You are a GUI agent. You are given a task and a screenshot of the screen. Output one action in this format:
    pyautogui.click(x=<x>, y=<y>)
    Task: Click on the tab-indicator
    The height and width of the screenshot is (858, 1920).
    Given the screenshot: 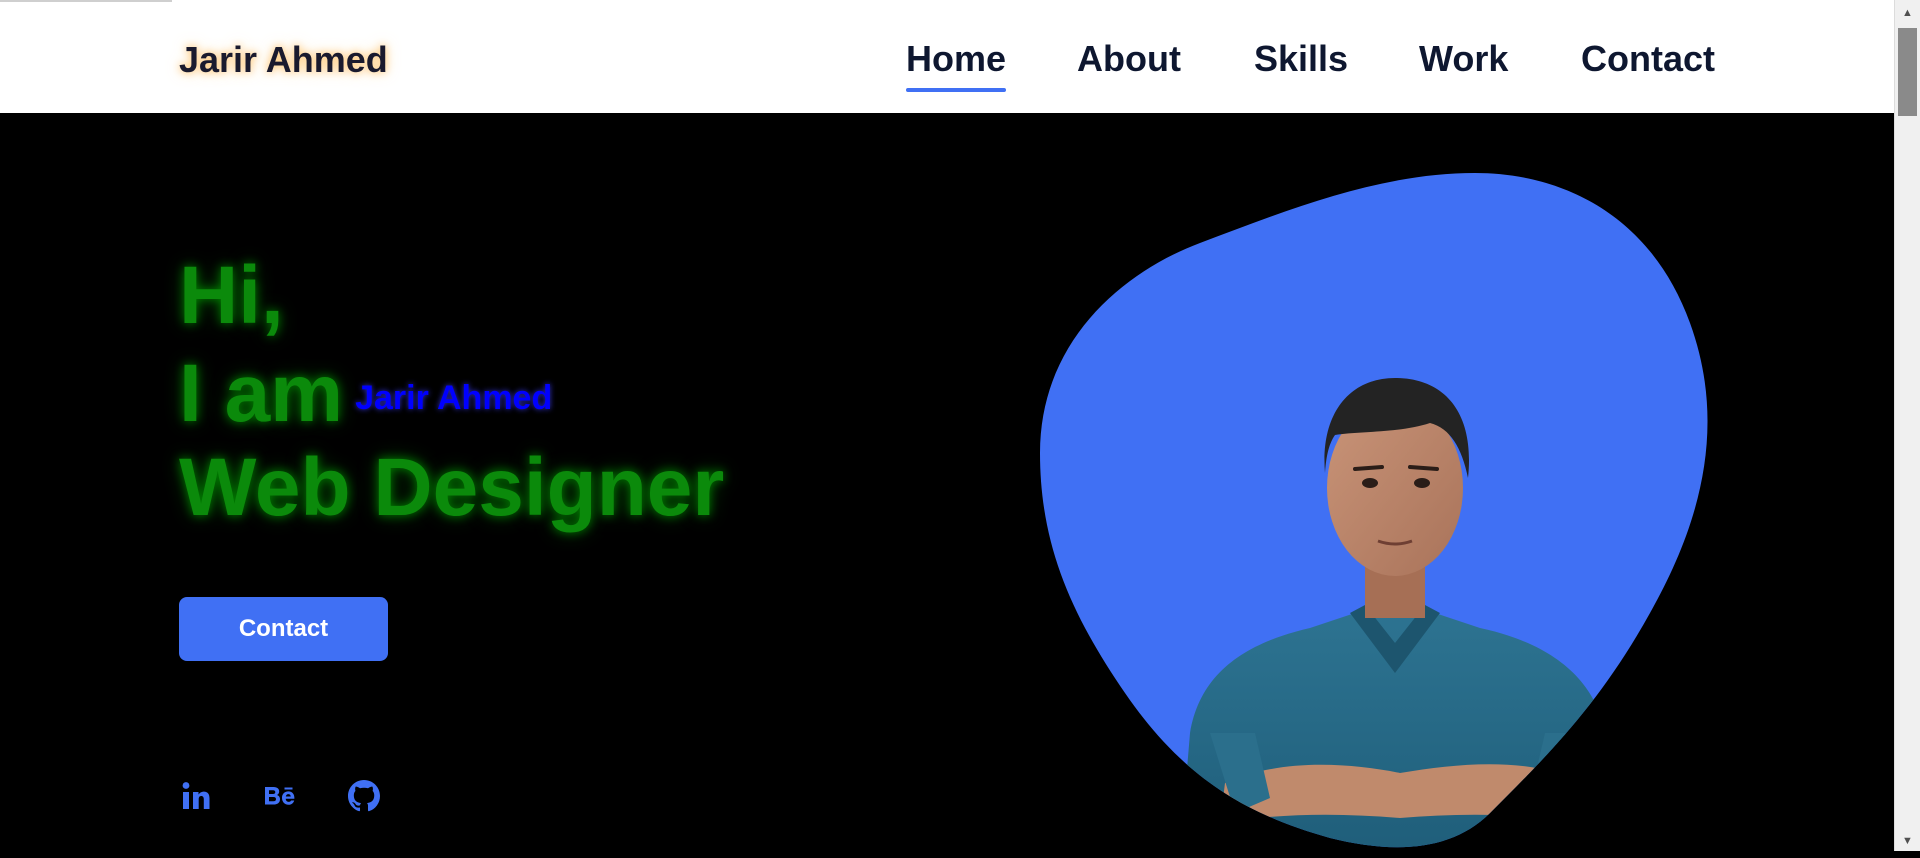 What is the action you would take?
    pyautogui.click(x=86, y=1)
    